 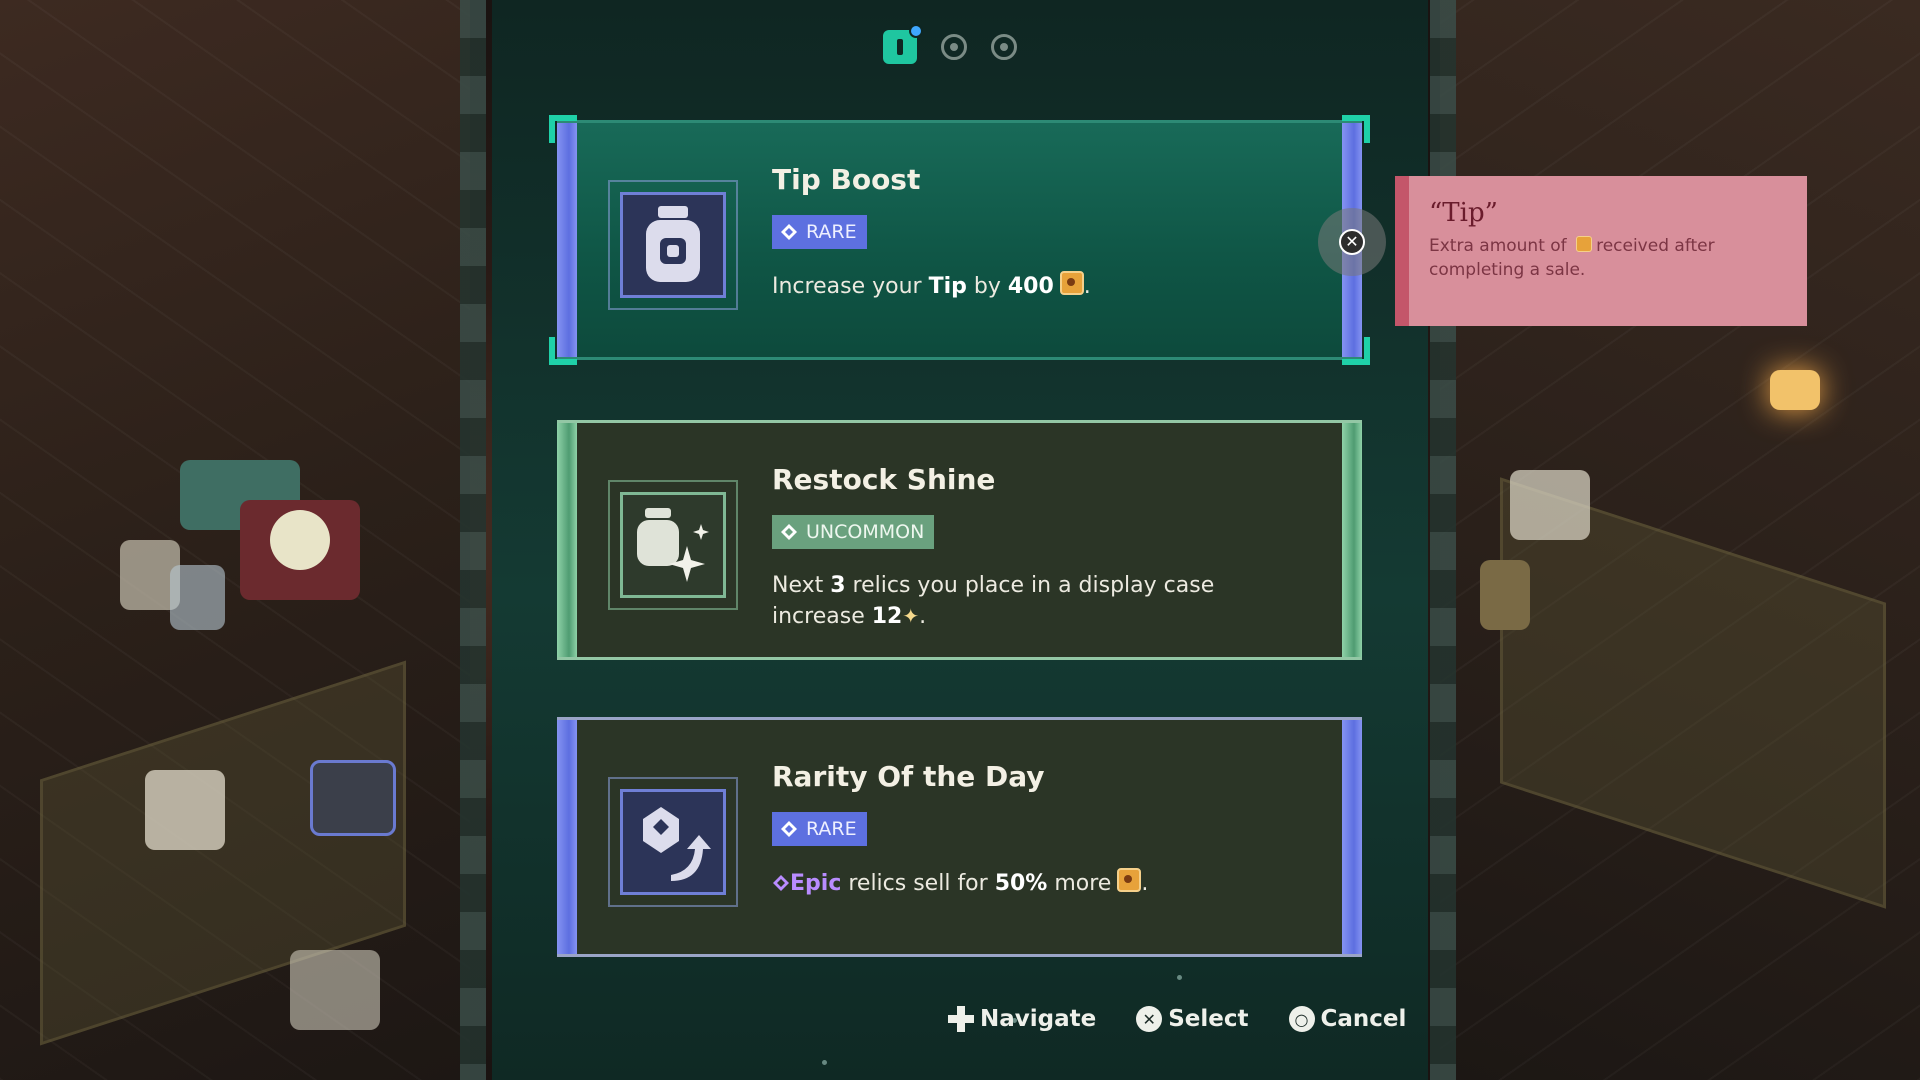 What do you see at coordinates (846, 179) in the screenshot?
I see `card-title: Tip Boost` at bounding box center [846, 179].